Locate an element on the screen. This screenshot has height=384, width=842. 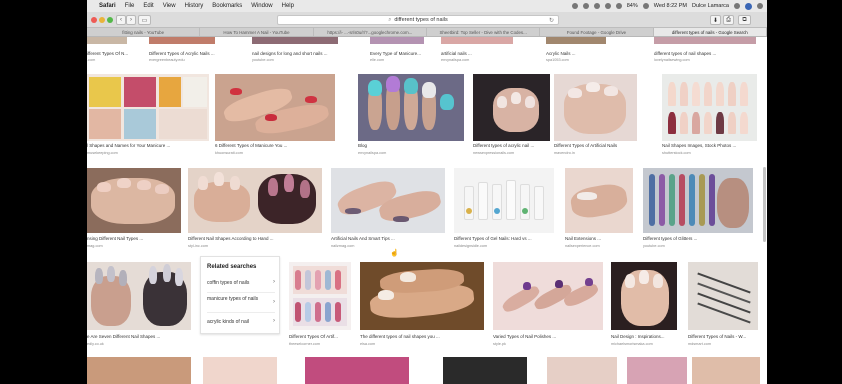
menu-help: Help is located at coordinates (288, 6).